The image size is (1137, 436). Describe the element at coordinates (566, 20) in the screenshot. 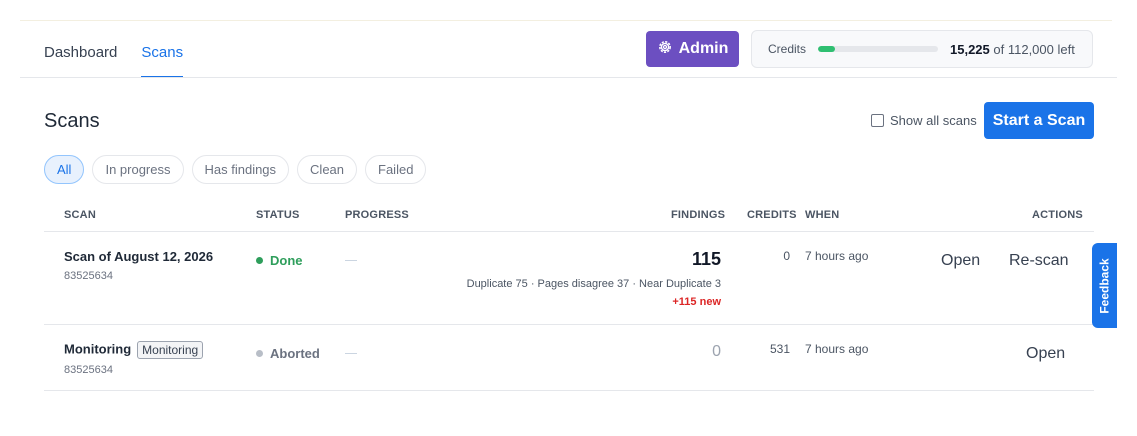

I see `top-divider` at that location.